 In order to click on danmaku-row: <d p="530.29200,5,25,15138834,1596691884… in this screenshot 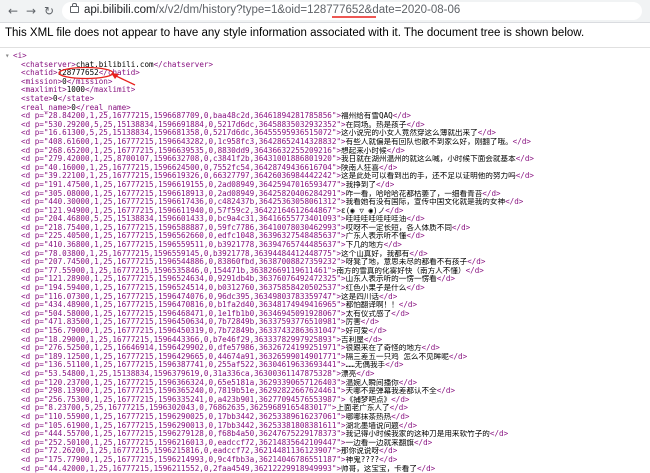, I will do `click(325, 125)`.